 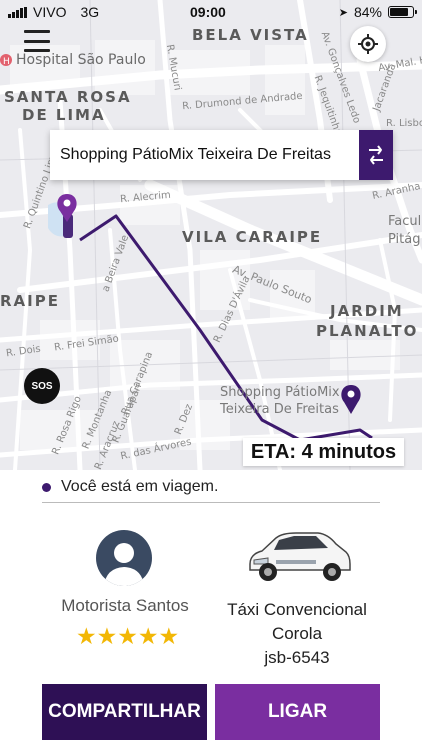 What do you see at coordinates (64, 115) in the screenshot?
I see `area-label: DE LIMA` at bounding box center [64, 115].